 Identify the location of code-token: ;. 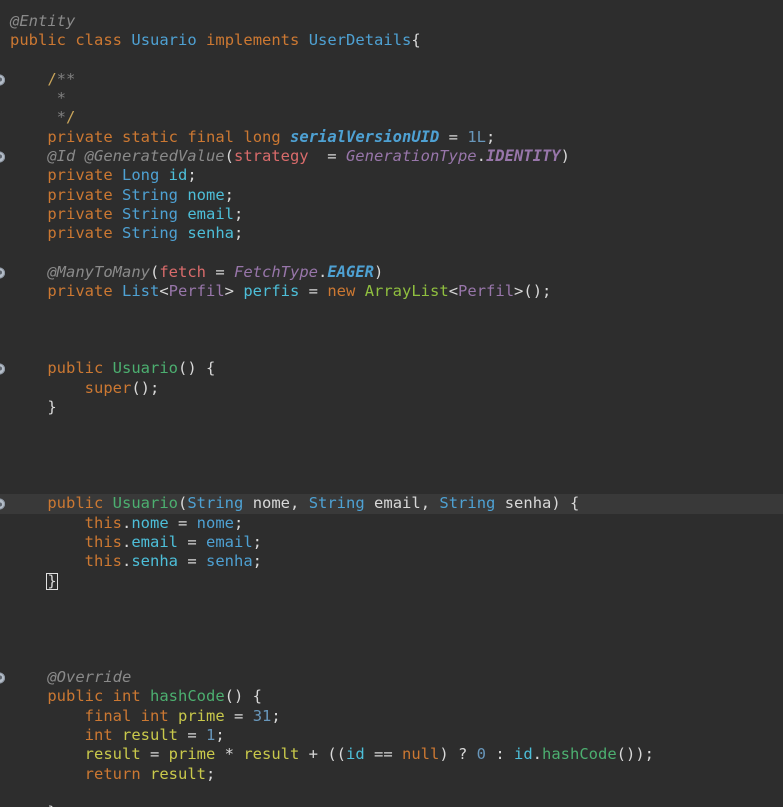
(238, 522).